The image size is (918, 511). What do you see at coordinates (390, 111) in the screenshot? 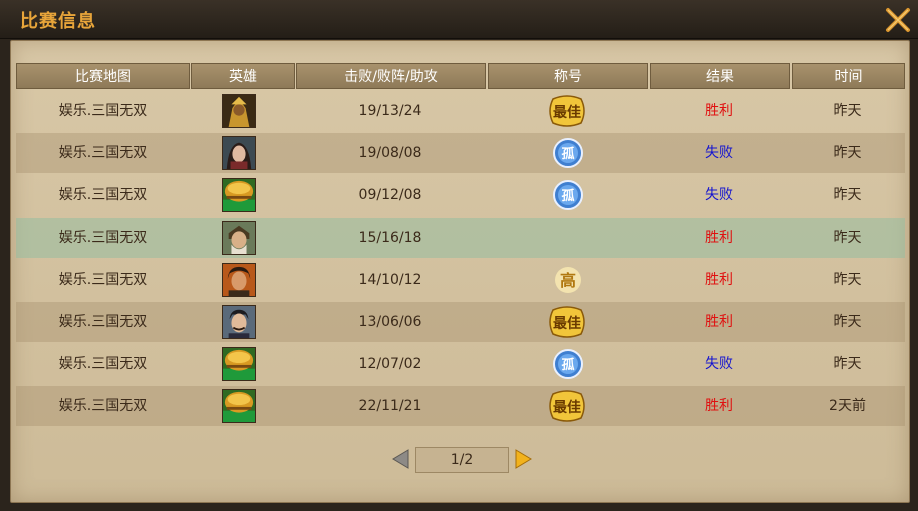
I see `kda-value: 19/13/24` at bounding box center [390, 111].